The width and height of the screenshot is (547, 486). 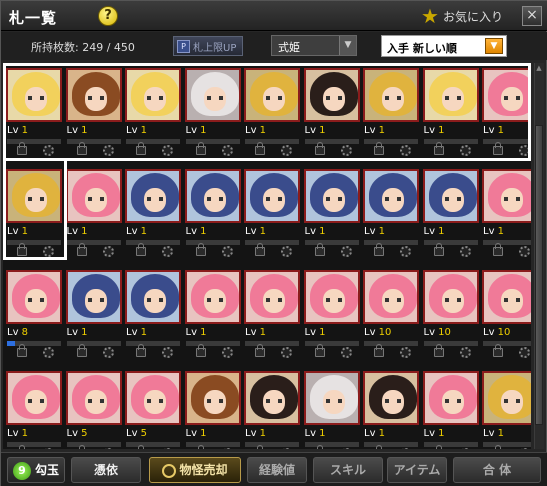 What do you see at coordinates (348, 470) in the screenshot?
I see `skill-button: スキル` at bounding box center [348, 470].